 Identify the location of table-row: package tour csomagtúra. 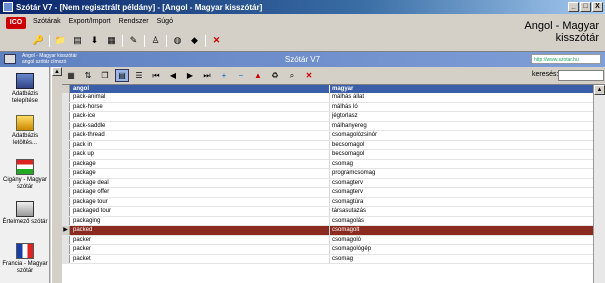
(327, 202).